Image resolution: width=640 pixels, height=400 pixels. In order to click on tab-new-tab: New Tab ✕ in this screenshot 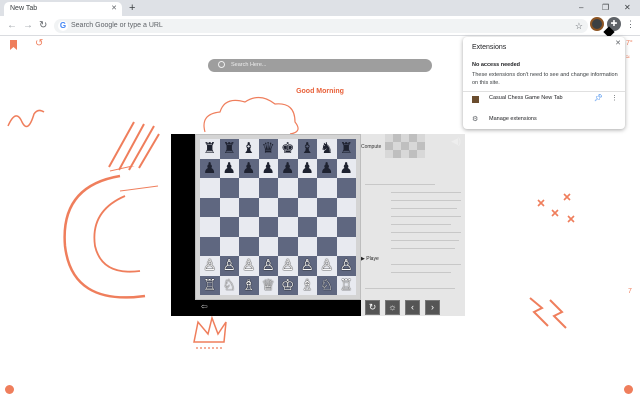, I will do `click(63, 9)`.